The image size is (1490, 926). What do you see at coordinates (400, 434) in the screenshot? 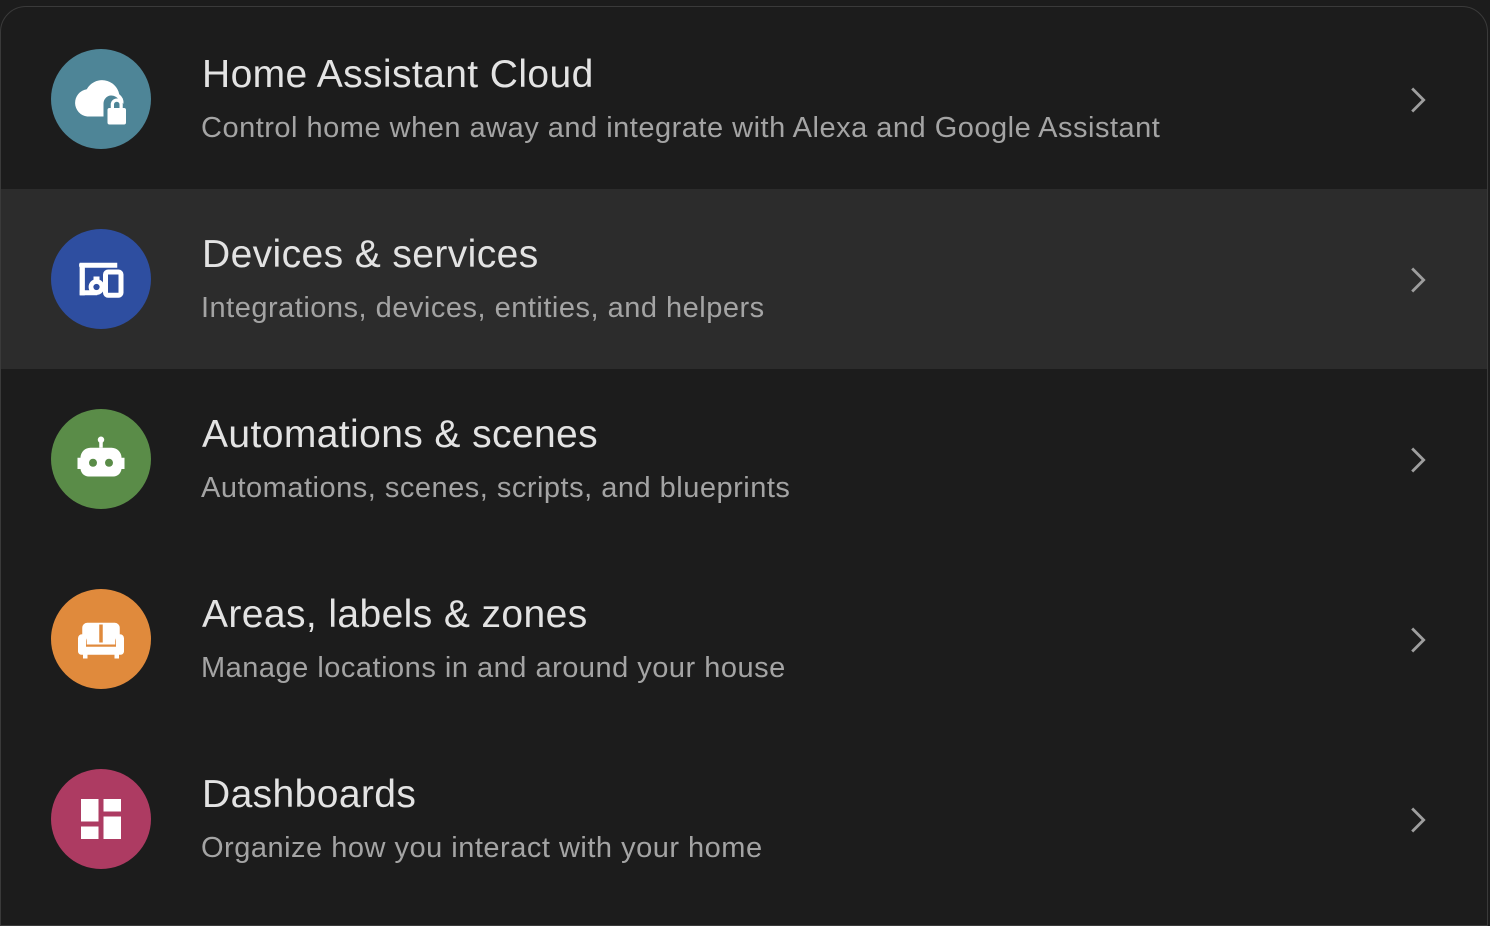
I see `menu-item-title: Automations & scenes` at bounding box center [400, 434].